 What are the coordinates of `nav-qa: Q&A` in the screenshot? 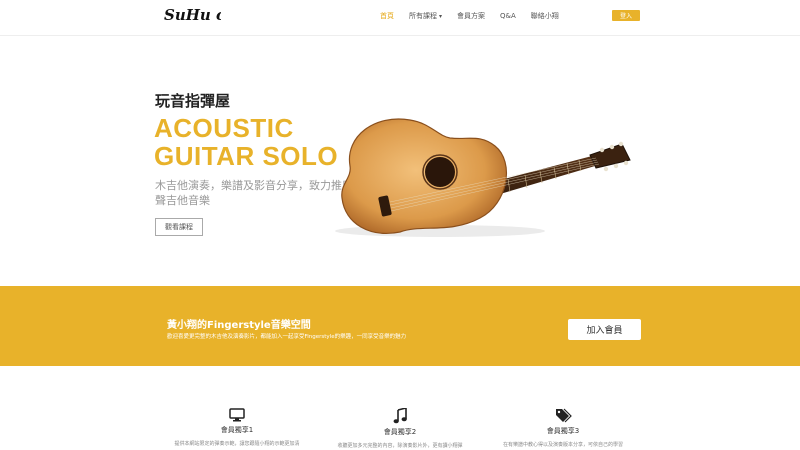 It's located at (508, 16).